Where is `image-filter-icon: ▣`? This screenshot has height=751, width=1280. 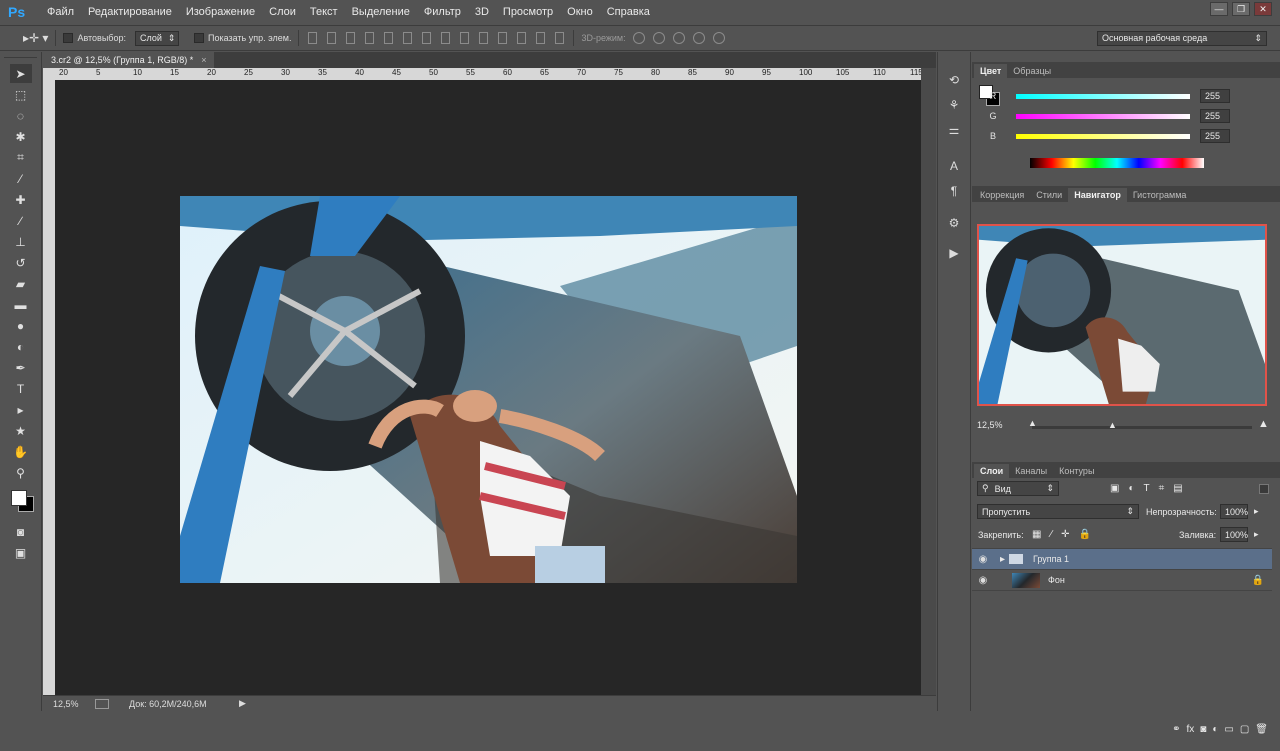
image-filter-icon: ▣ is located at coordinates (1114, 488).